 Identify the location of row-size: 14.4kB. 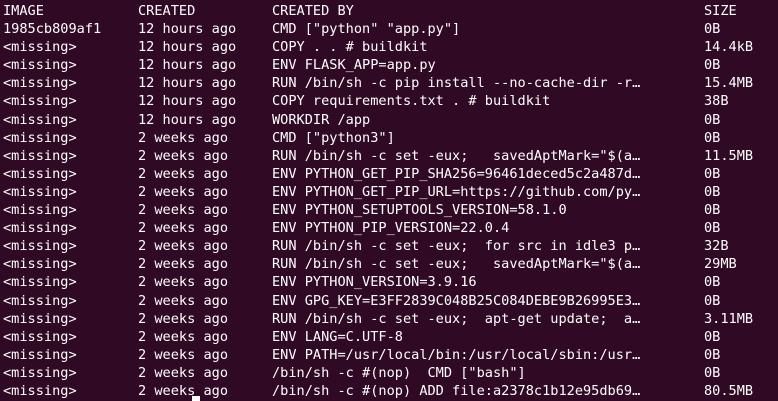
(729, 47).